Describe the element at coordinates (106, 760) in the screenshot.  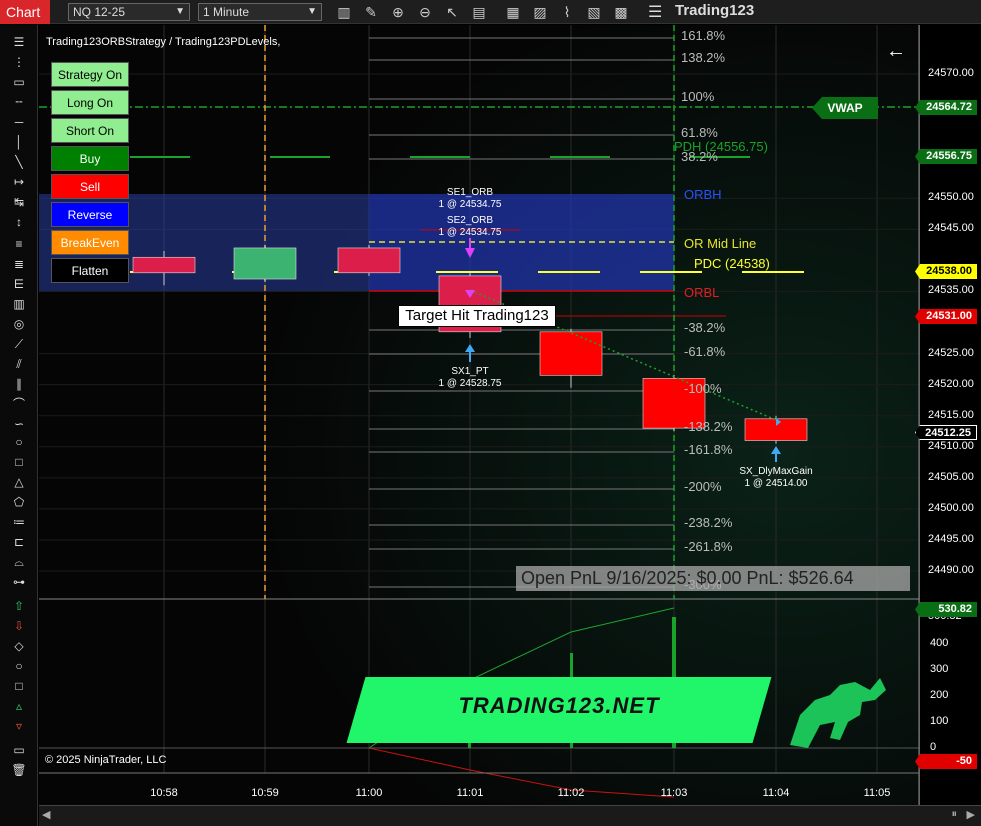
I see `copyright: © 2025 NinjaTrader, LLC` at that location.